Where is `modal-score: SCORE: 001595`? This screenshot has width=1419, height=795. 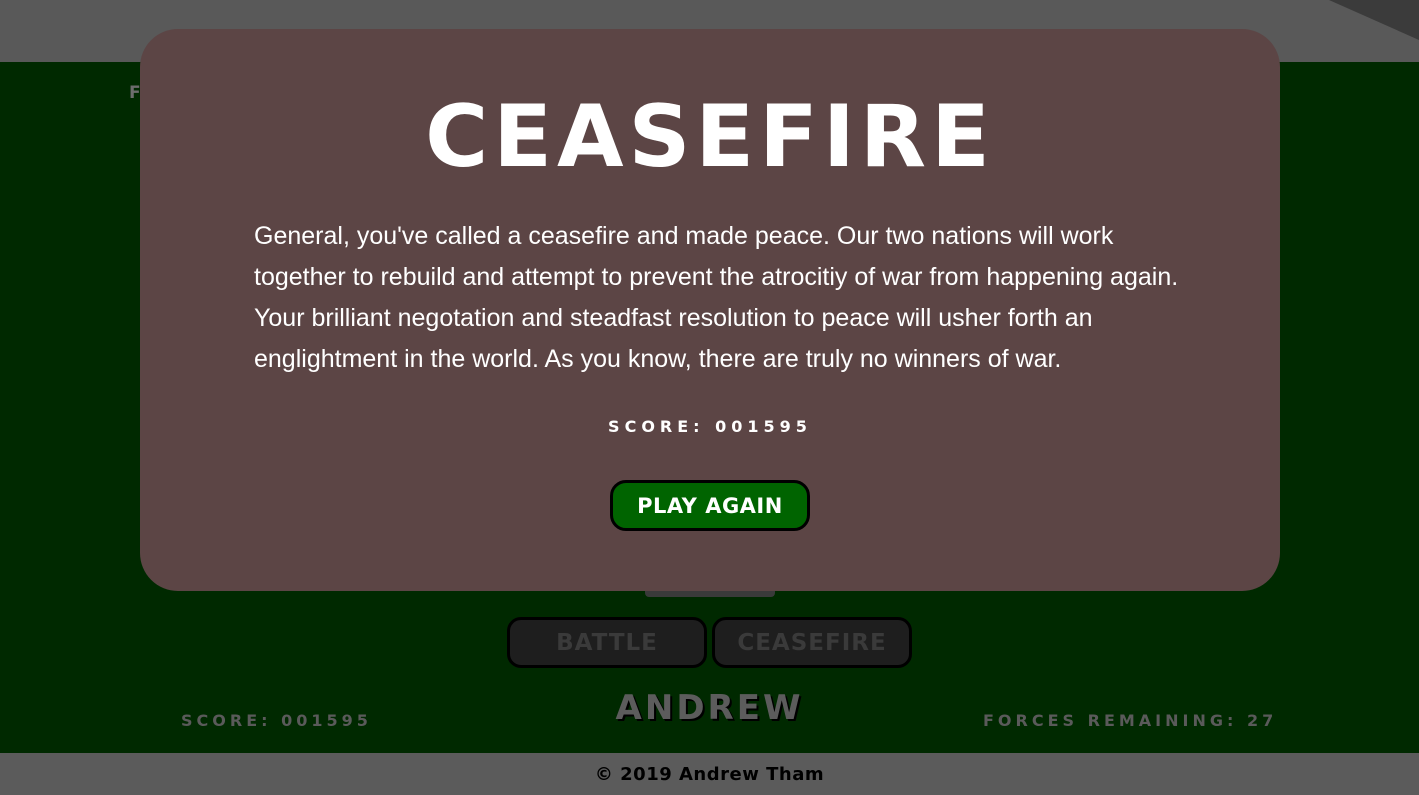 modal-score: SCORE: 001595 is located at coordinates (710, 426).